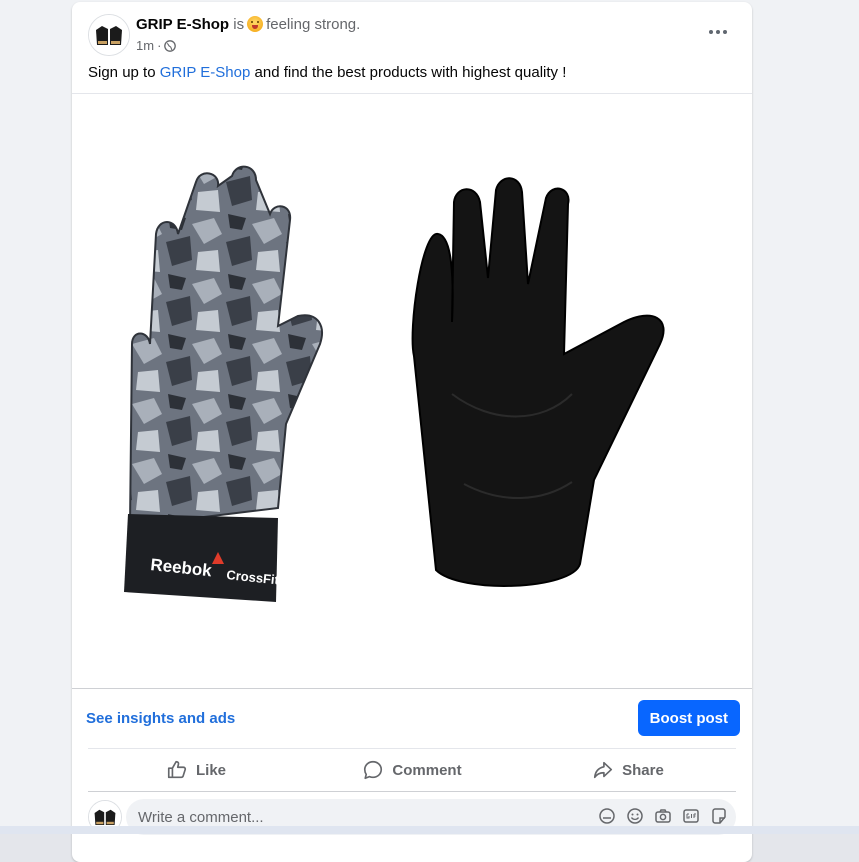 This screenshot has width=859, height=862. What do you see at coordinates (719, 816) in the screenshot?
I see `sticker-icon` at bounding box center [719, 816].